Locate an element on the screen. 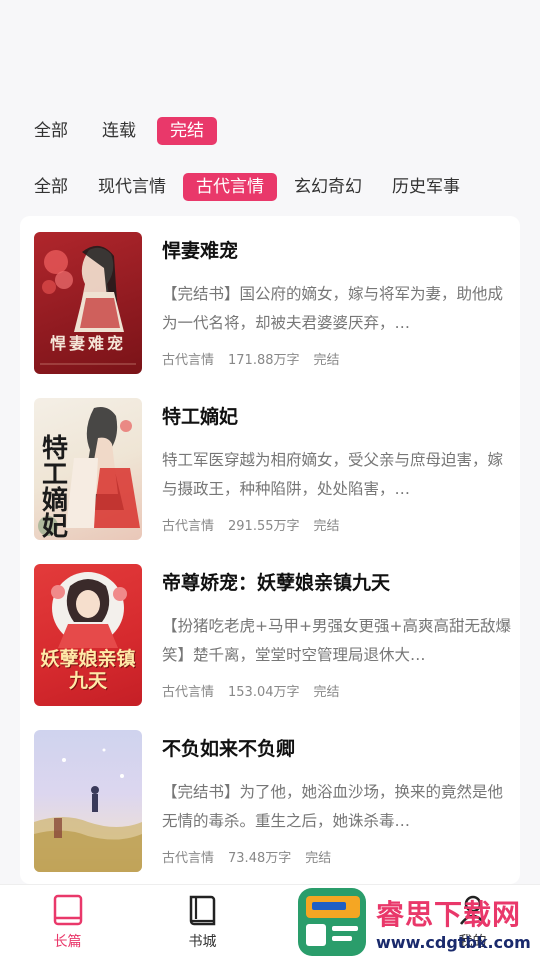  cover-title: 悍妻难宠 is located at coordinates (87, 343).